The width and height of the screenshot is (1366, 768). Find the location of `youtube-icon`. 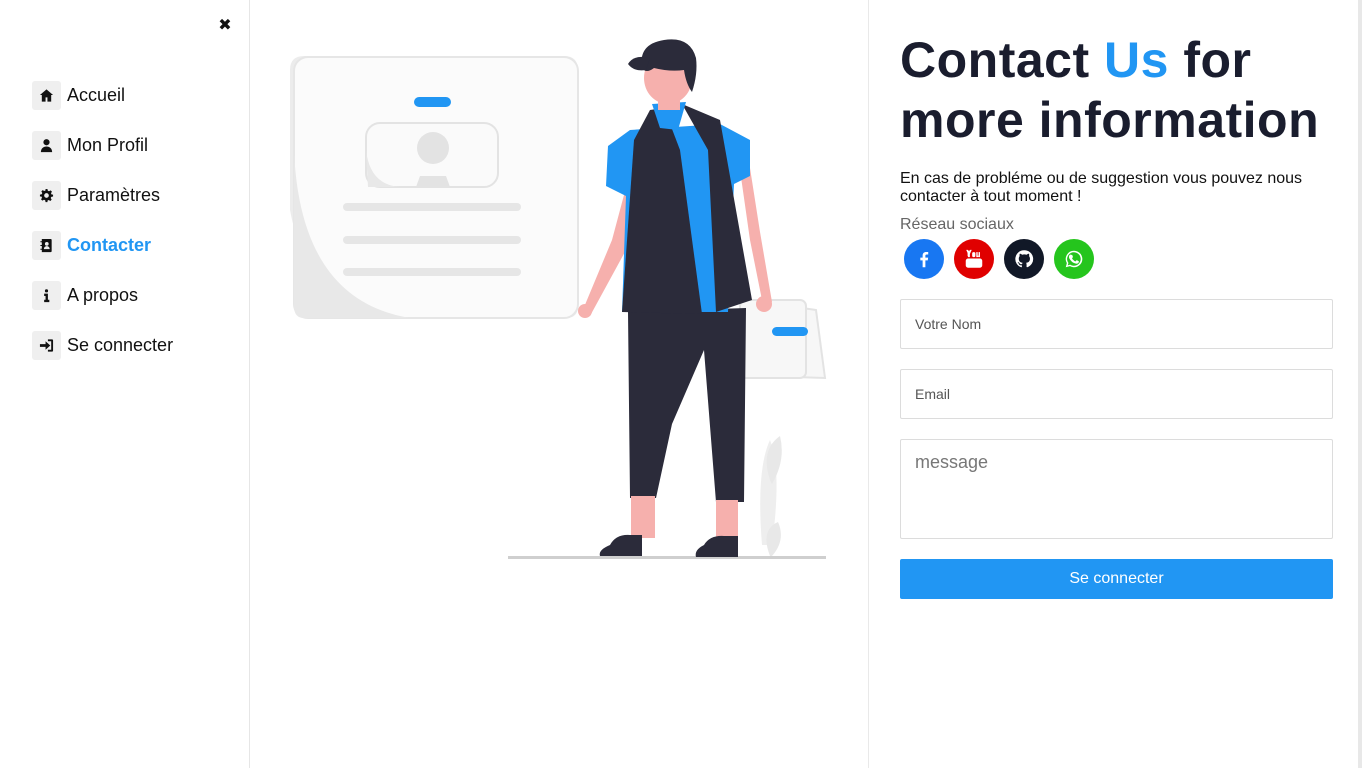

youtube-icon is located at coordinates (974, 258).